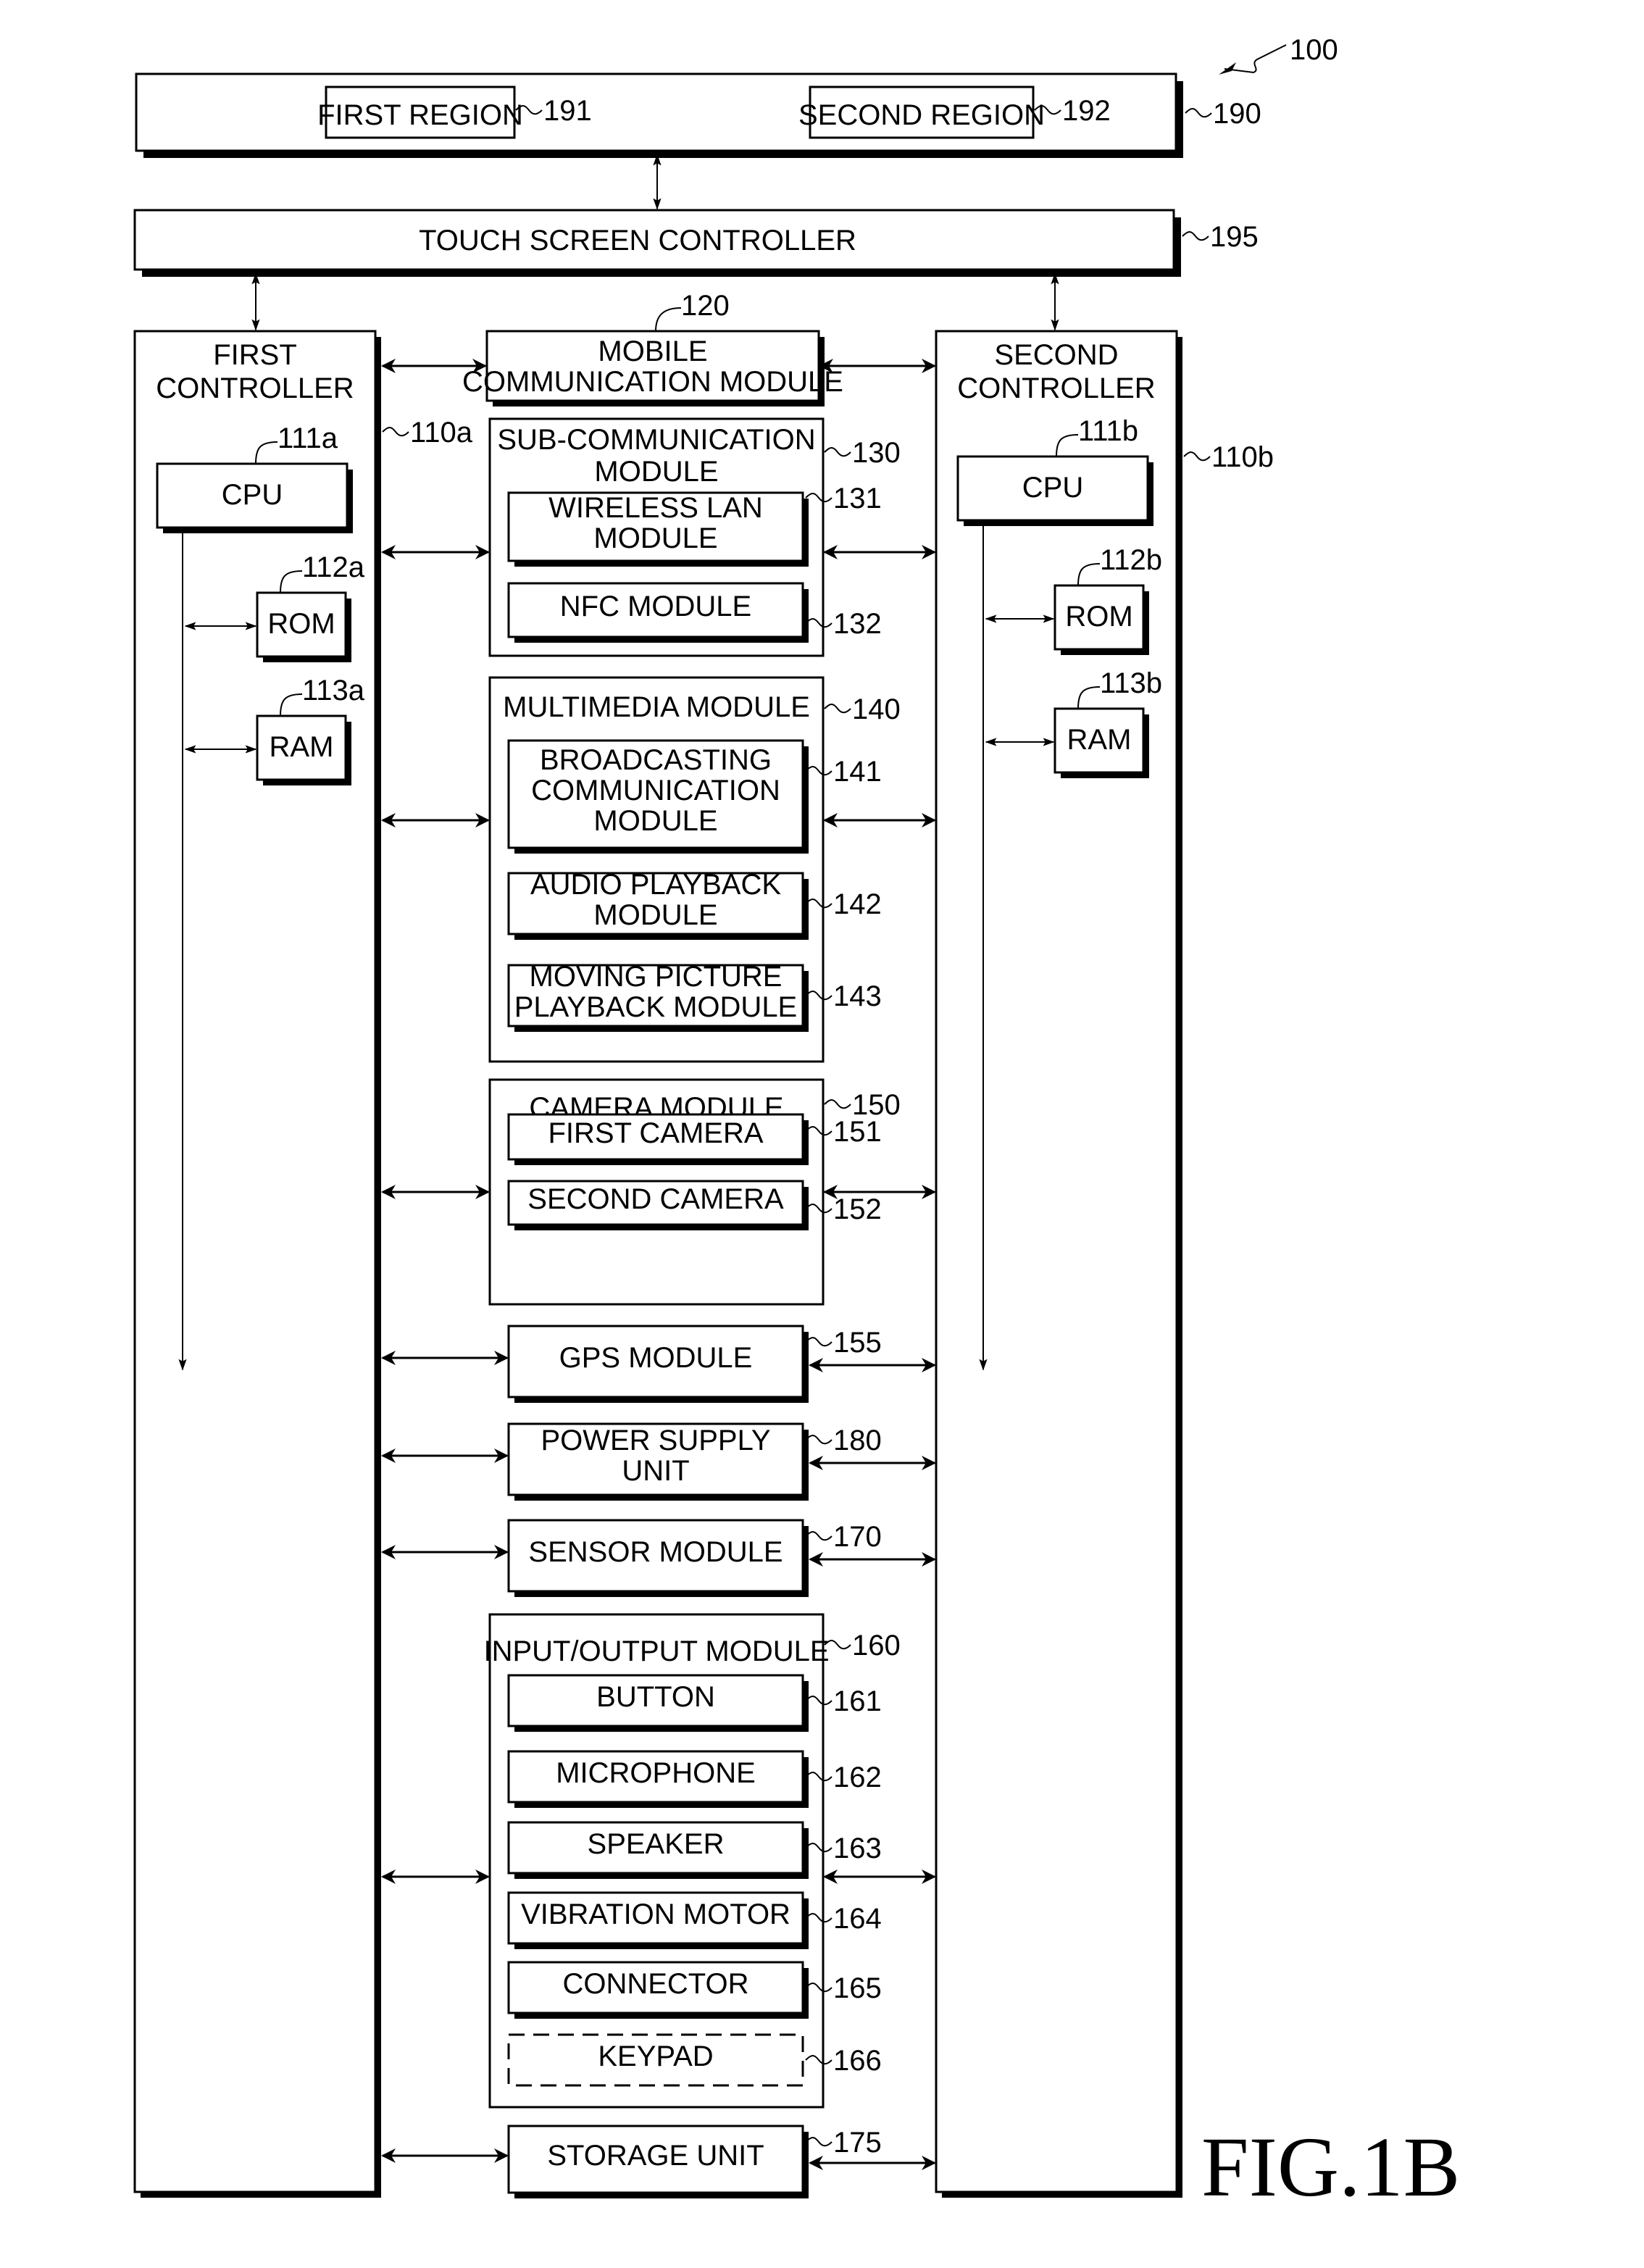  What do you see at coordinates (308, 438) in the screenshot?
I see `first-cpu-ref: 111a` at bounding box center [308, 438].